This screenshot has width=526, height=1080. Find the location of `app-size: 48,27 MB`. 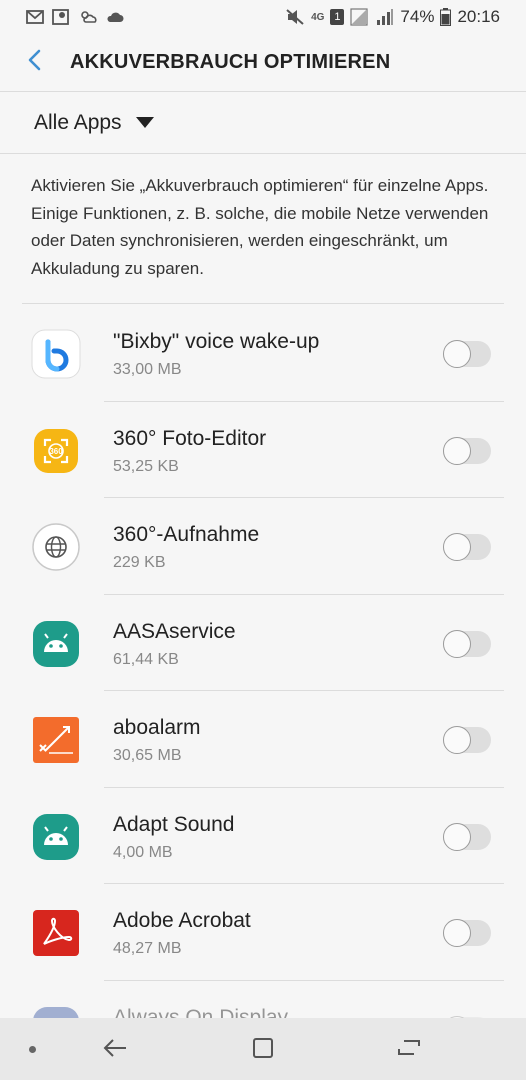

app-size: 48,27 MB is located at coordinates (147, 948).